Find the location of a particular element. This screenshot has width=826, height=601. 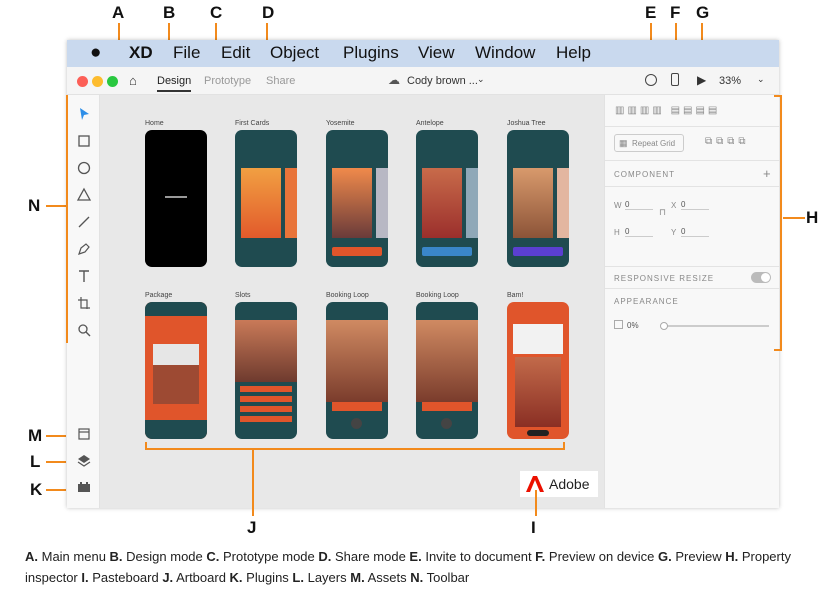

zoom-level: 33% is located at coordinates (730, 81).